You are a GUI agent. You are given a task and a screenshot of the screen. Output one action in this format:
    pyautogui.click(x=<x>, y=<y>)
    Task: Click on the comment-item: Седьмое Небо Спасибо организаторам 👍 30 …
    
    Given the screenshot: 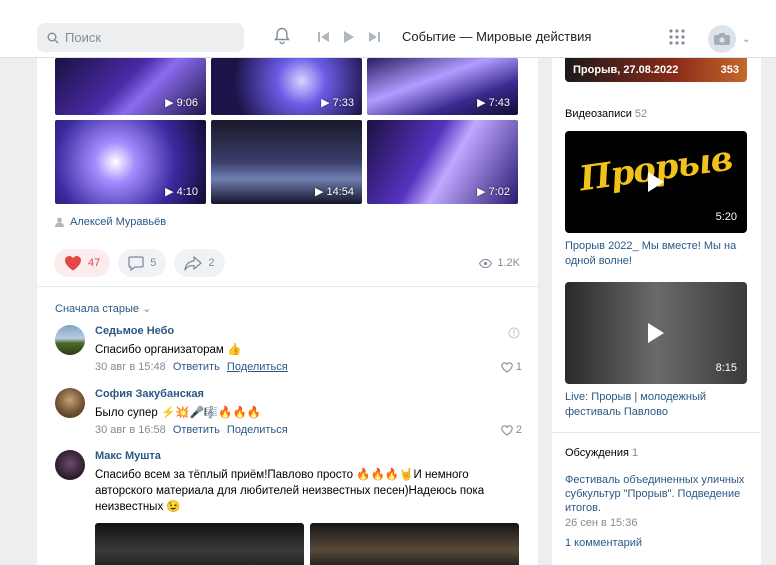 What is the action you would take?
    pyautogui.click(x=288, y=352)
    